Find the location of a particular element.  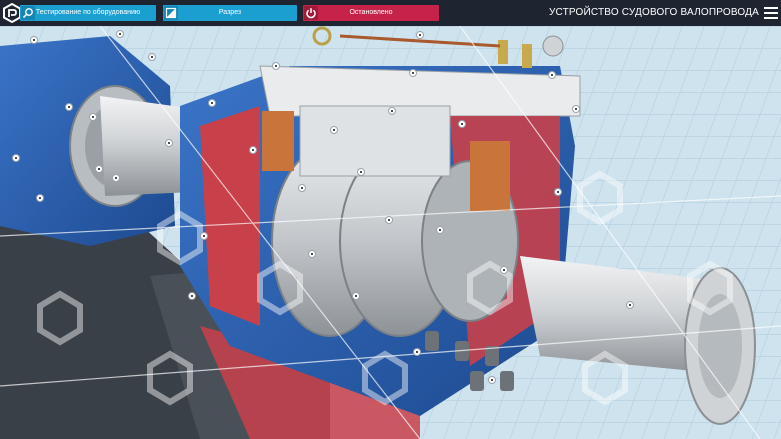

power-icon is located at coordinates (311, 13).